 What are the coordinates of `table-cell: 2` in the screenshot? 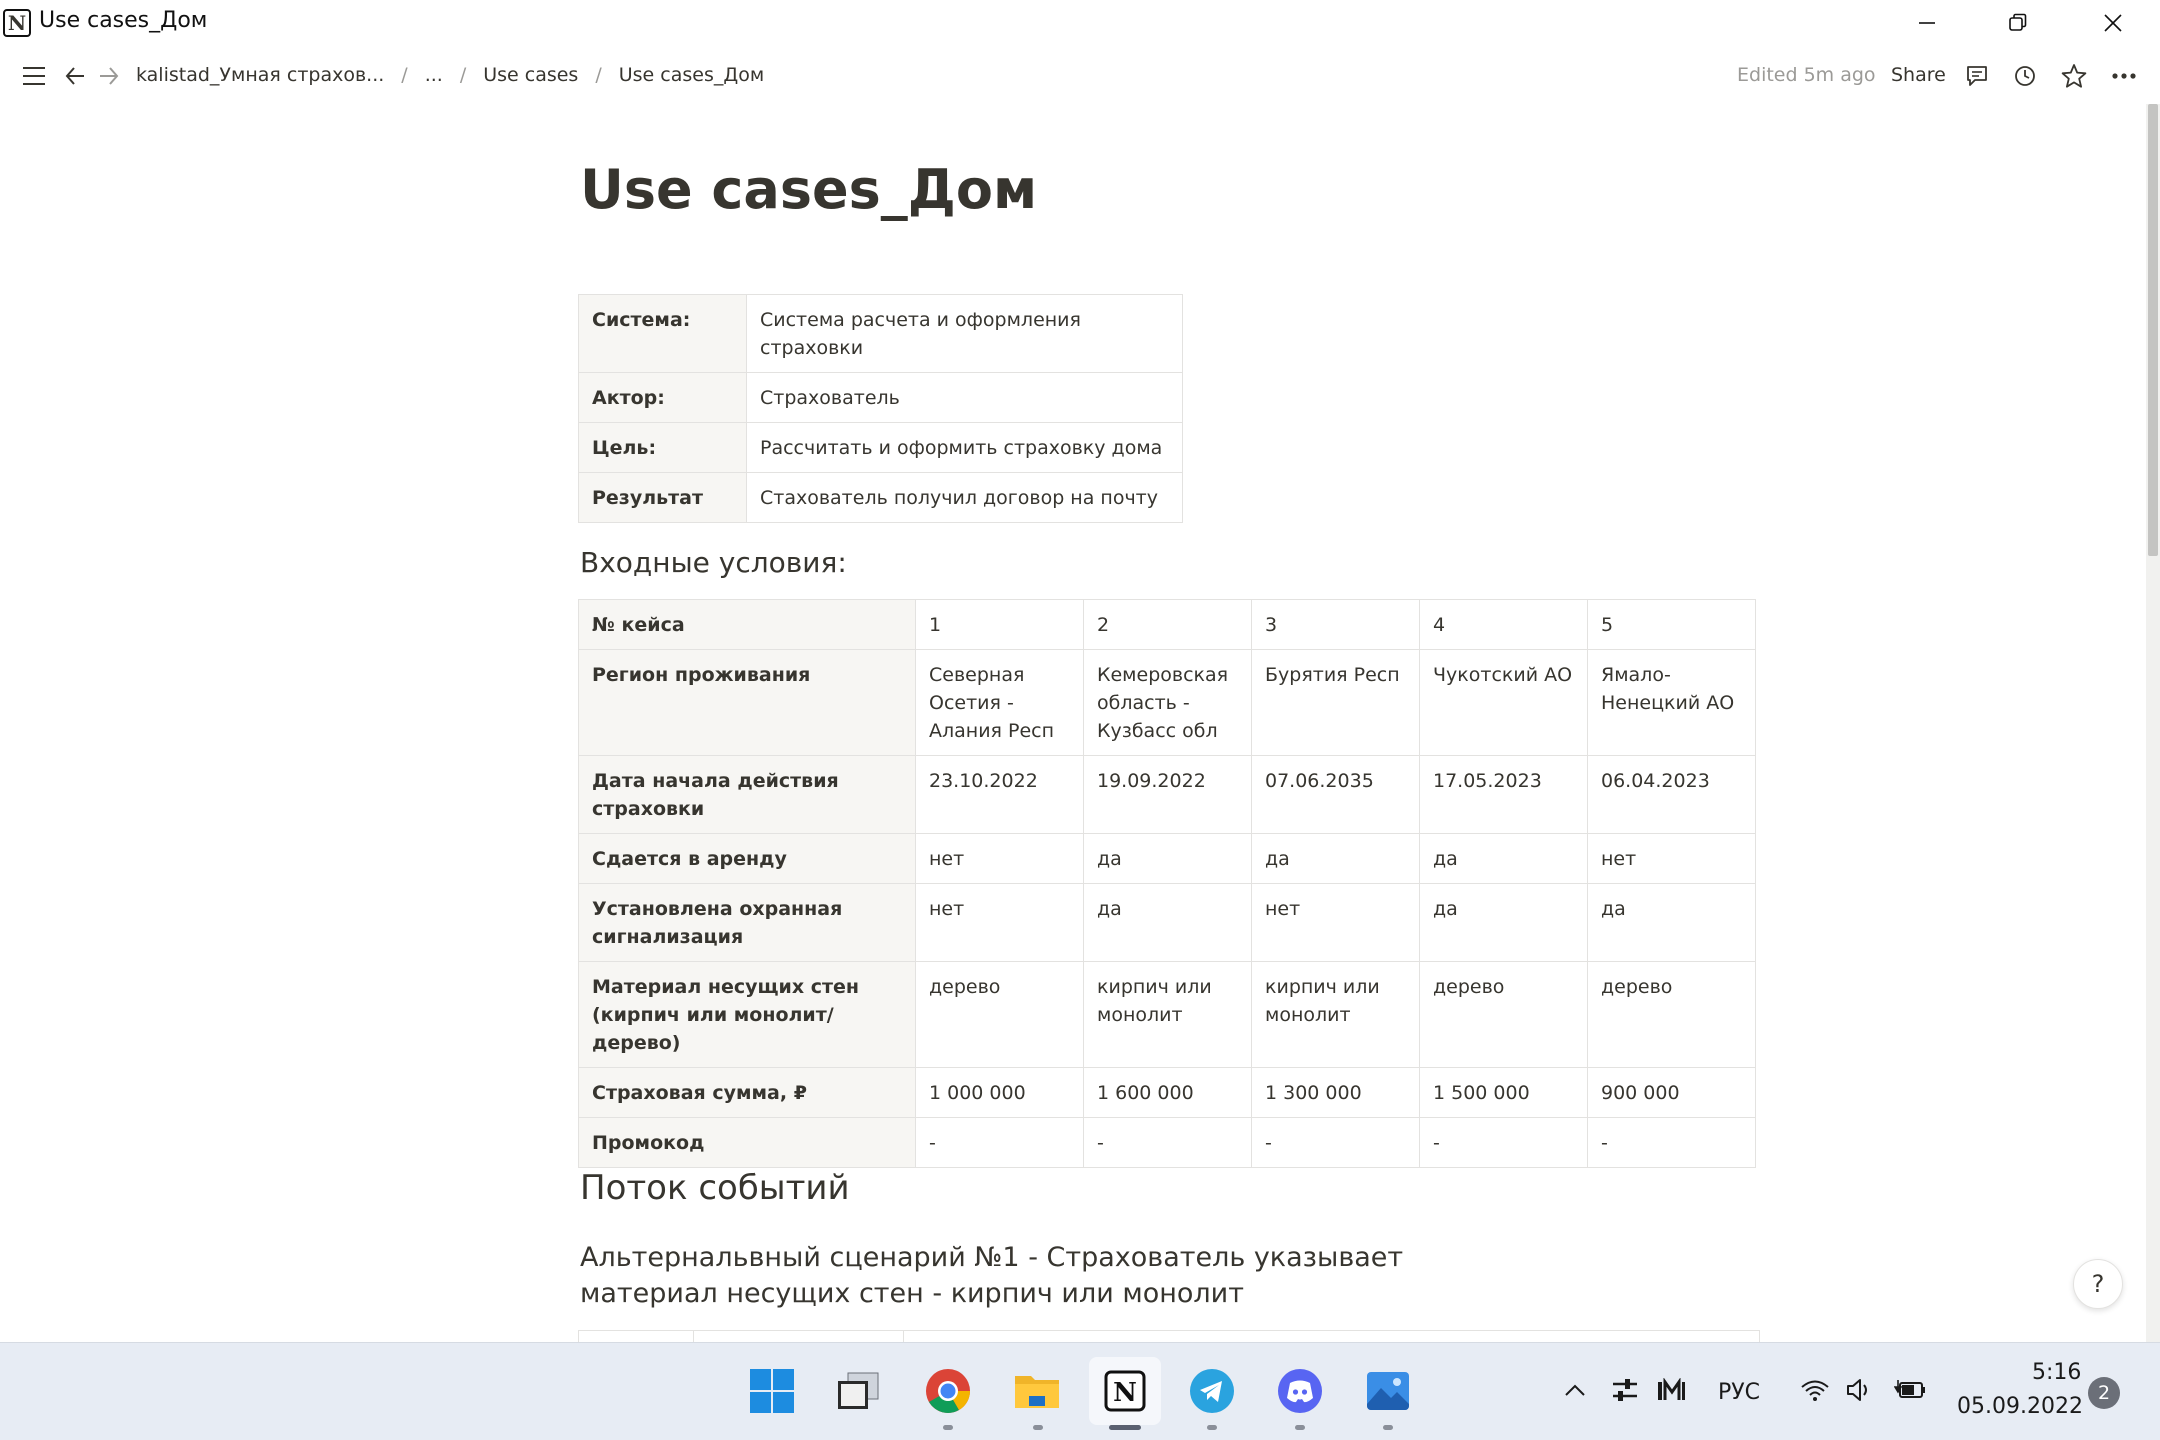 It's located at (1167, 624).